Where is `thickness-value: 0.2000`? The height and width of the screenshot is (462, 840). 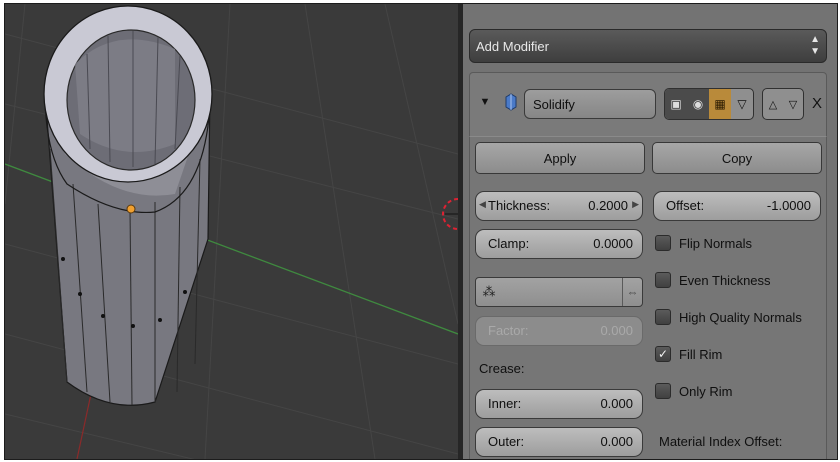 thickness-value: 0.2000 is located at coordinates (608, 205).